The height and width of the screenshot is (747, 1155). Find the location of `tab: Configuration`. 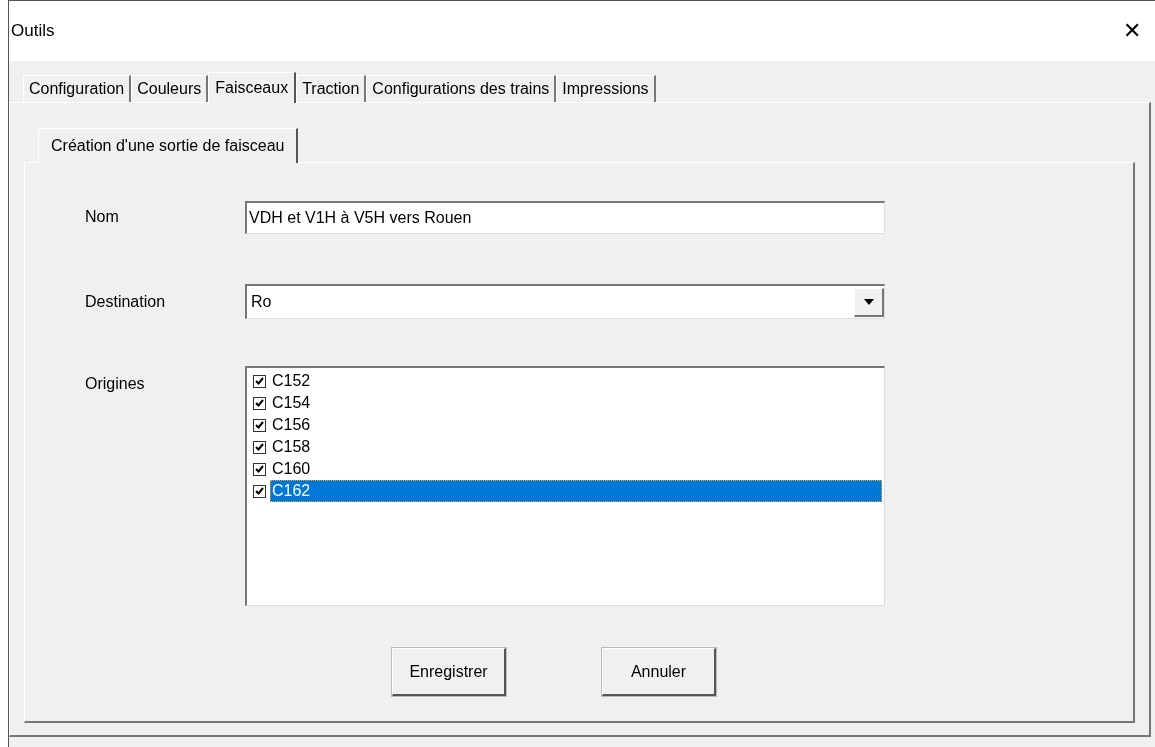

tab: Configuration is located at coordinates (77, 88).